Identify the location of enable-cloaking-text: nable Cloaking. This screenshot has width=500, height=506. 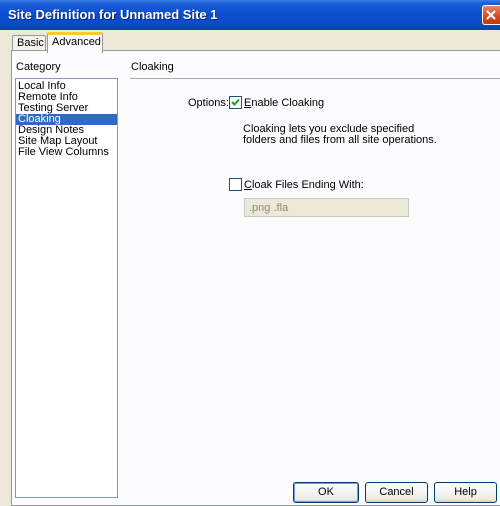
(288, 103).